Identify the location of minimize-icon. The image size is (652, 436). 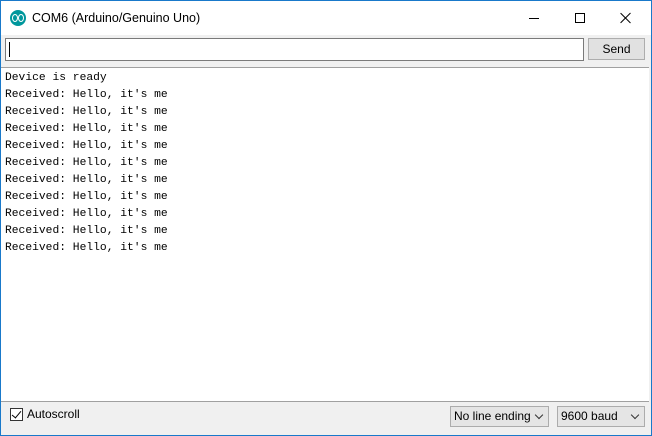
(534, 18).